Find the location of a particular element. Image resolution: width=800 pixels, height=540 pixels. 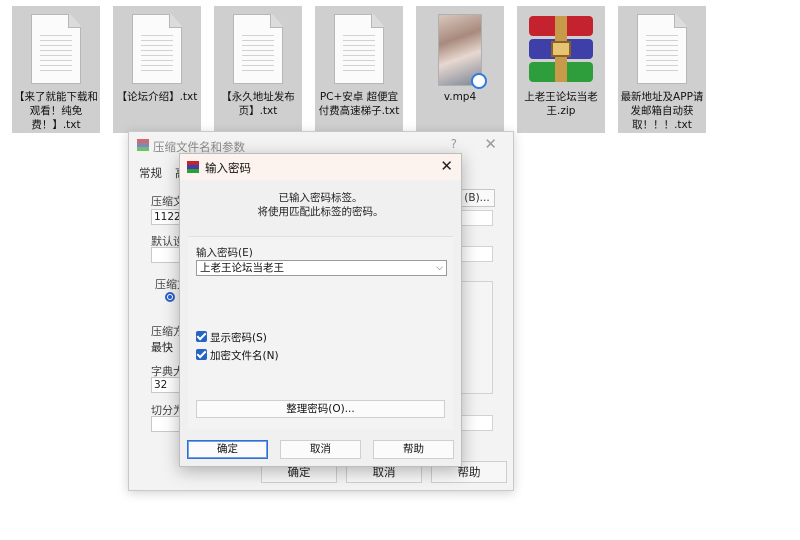

split-volumes-input is located at coordinates (166, 424).